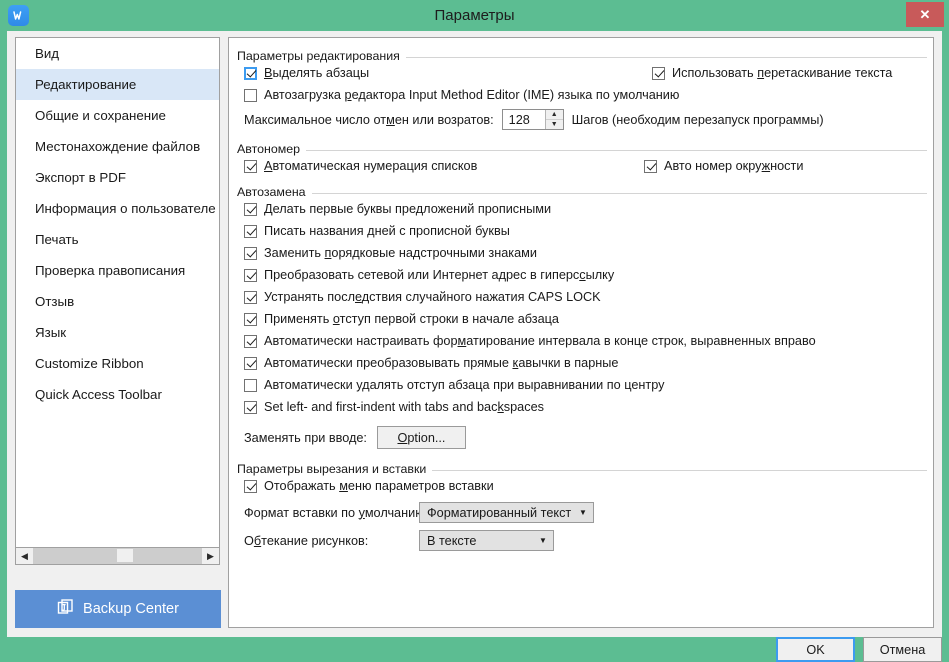  What do you see at coordinates (379, 486) in the screenshot?
I see `checkbox-label-show-paste-options-menu: Отображать меню параметров вставки` at bounding box center [379, 486].